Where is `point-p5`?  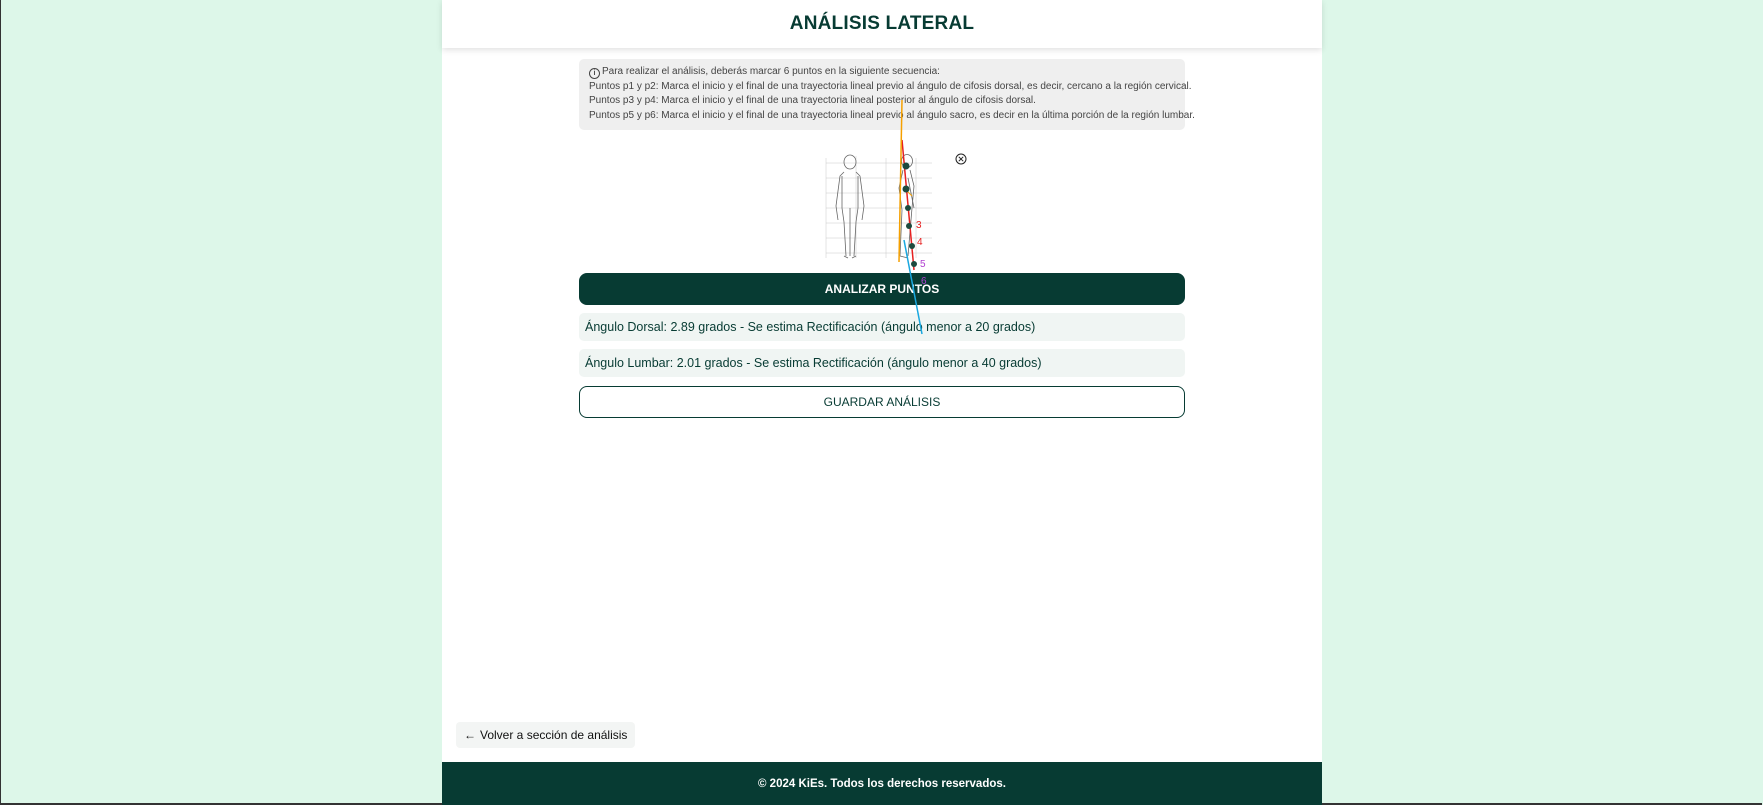 point-p5 is located at coordinates (912, 246).